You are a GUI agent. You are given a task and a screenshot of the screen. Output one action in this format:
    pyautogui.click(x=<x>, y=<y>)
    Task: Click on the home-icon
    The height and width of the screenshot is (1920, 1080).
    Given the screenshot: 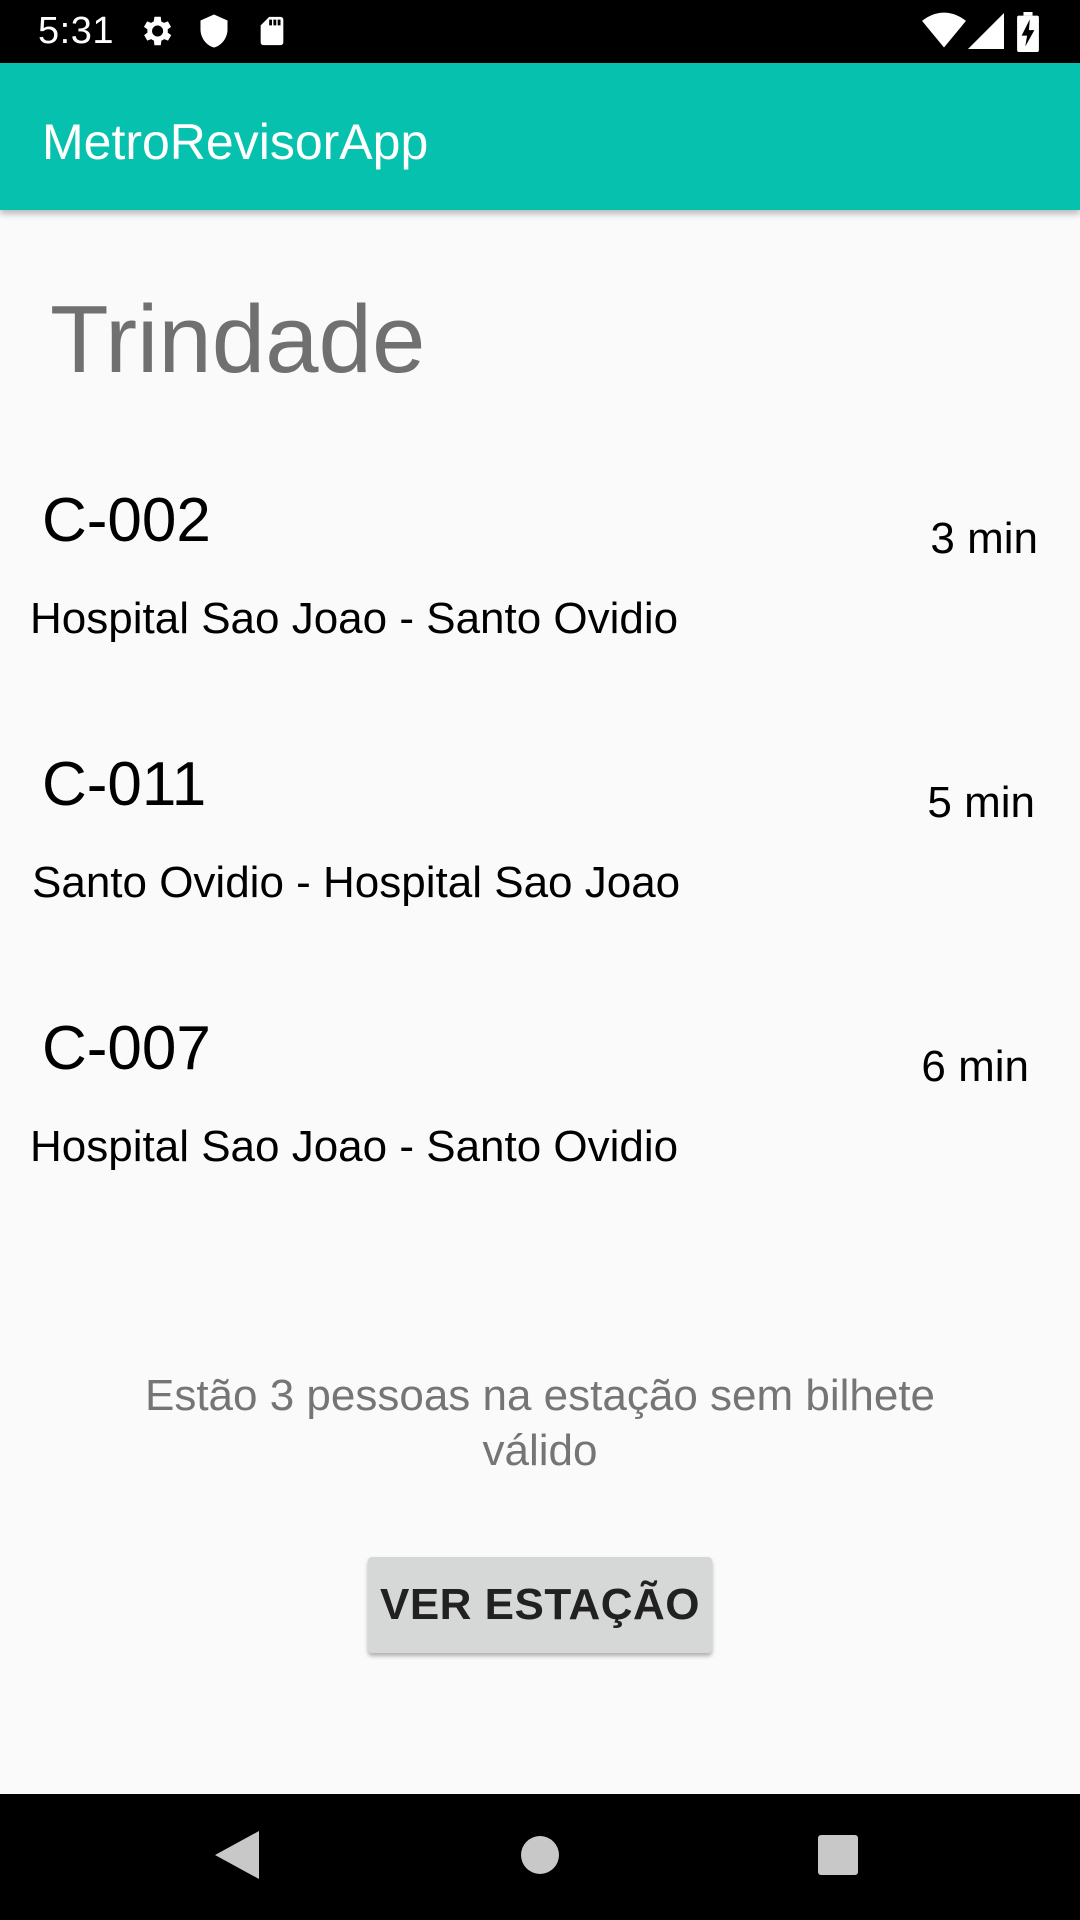 What is the action you would take?
    pyautogui.click(x=540, y=1857)
    